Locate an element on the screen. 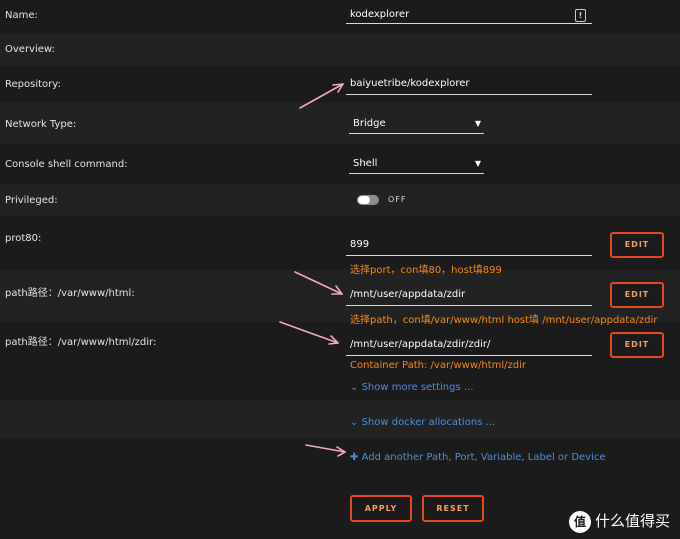 The height and width of the screenshot is (539, 680). arrow-path2 is located at coordinates (309, 332).